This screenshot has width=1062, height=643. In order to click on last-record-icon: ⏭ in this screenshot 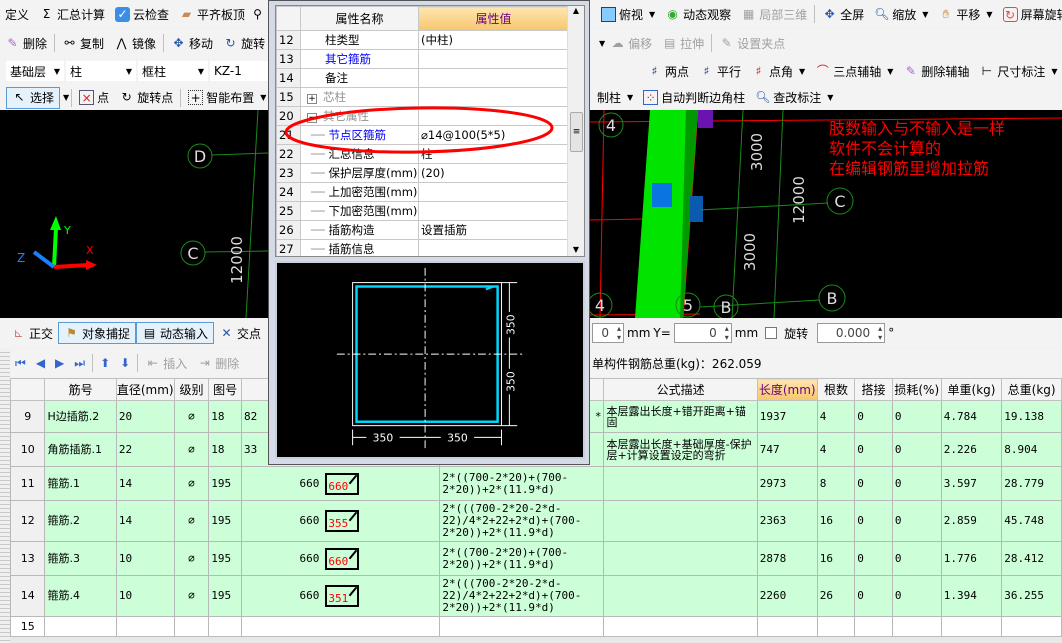, I will do `click(79, 363)`.